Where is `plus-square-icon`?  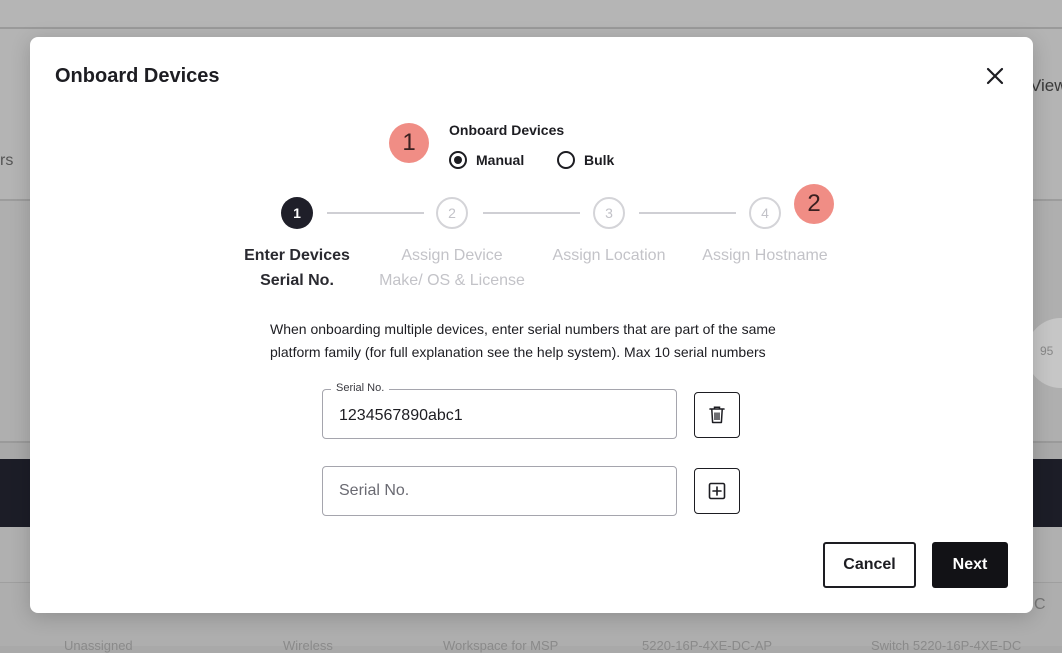
plus-square-icon is located at coordinates (717, 491).